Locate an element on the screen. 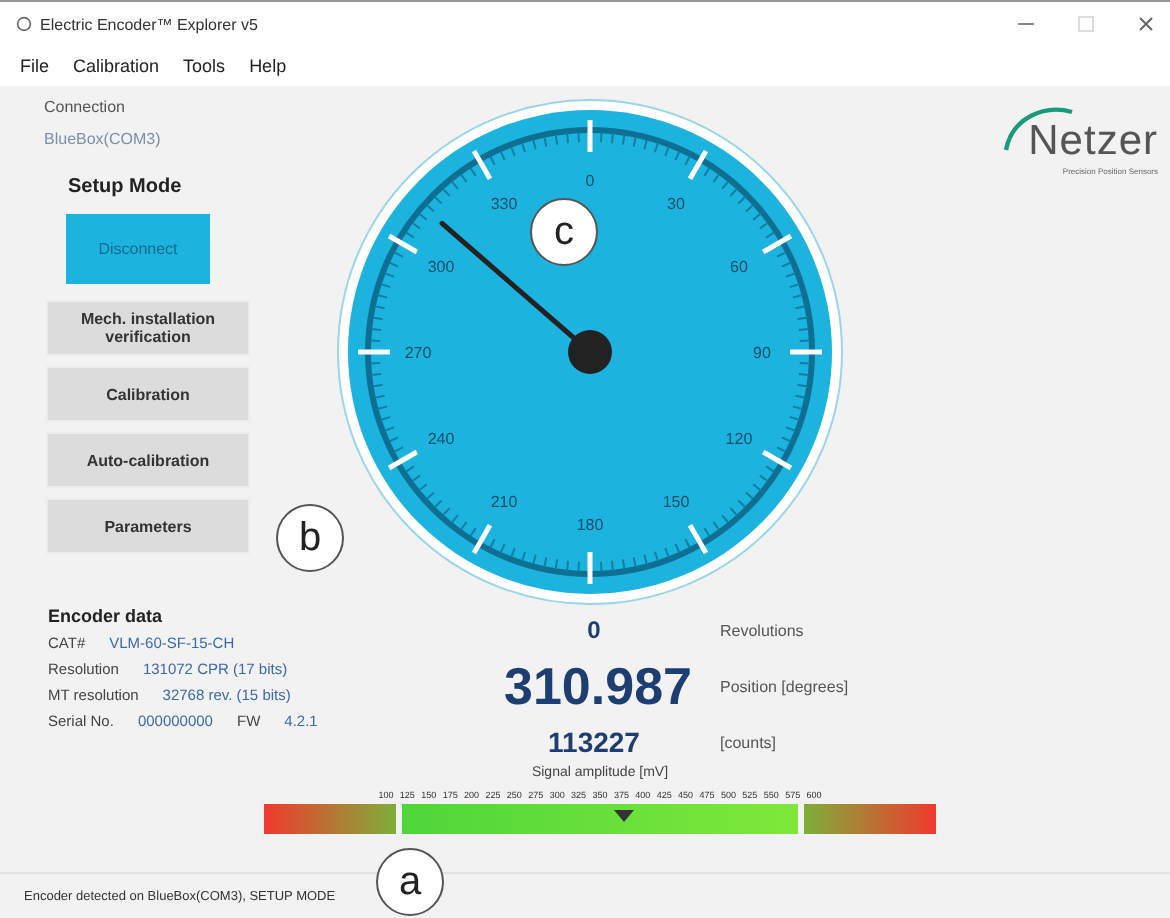  mode-button: Auto-calibration is located at coordinates (148, 460).